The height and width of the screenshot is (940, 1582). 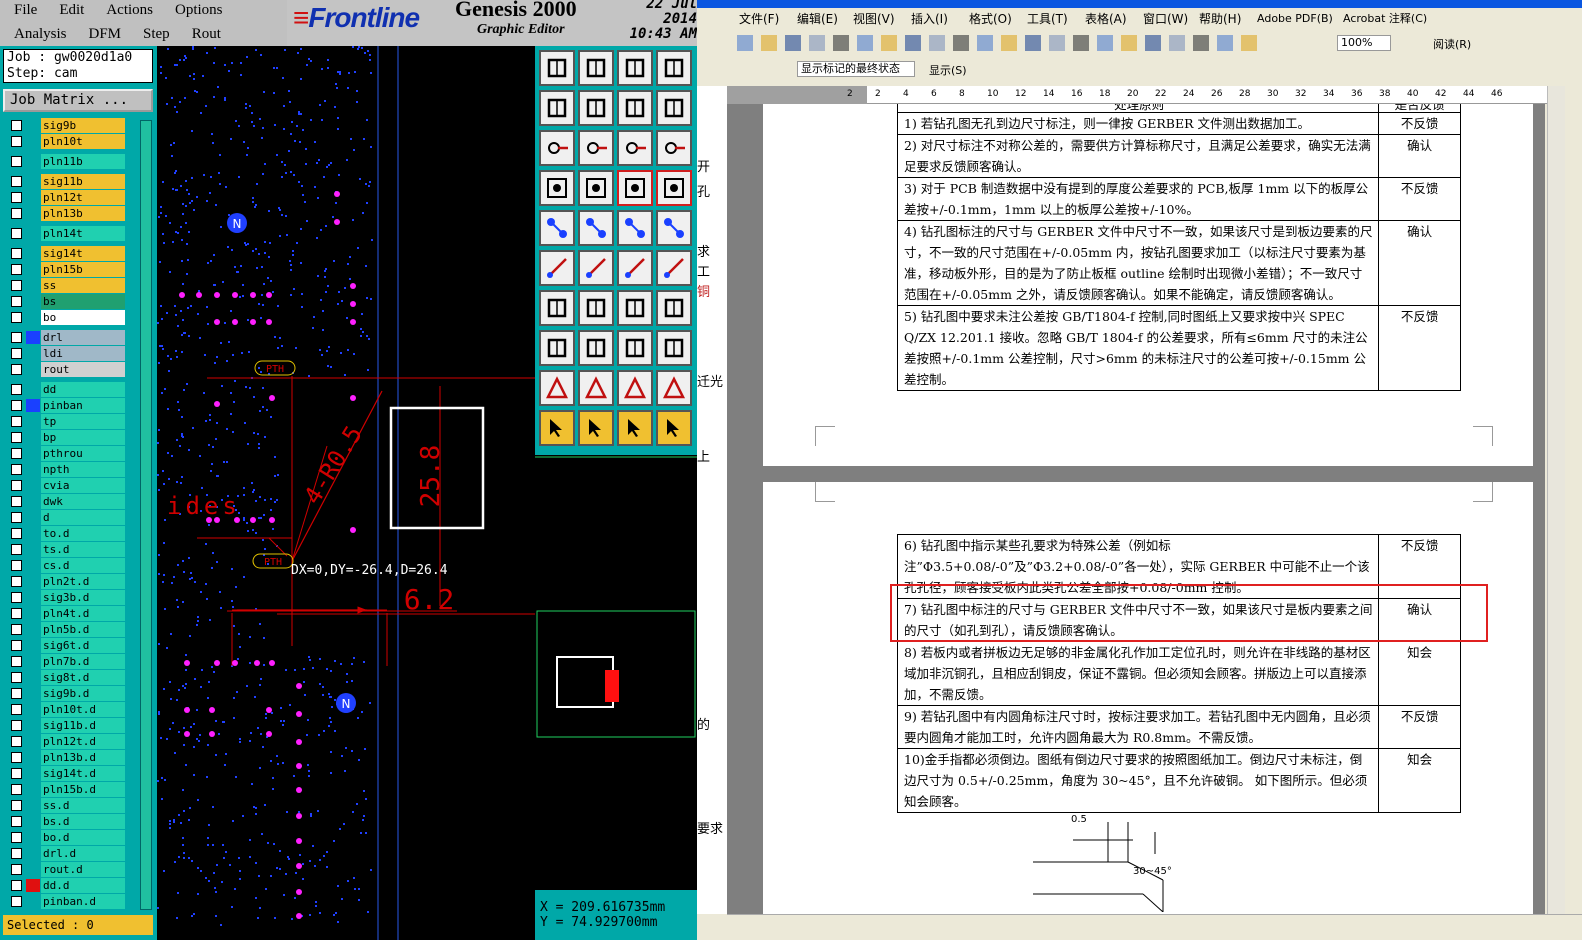 What do you see at coordinates (65, 125) in the screenshot?
I see `layer-row: sig9b` at bounding box center [65, 125].